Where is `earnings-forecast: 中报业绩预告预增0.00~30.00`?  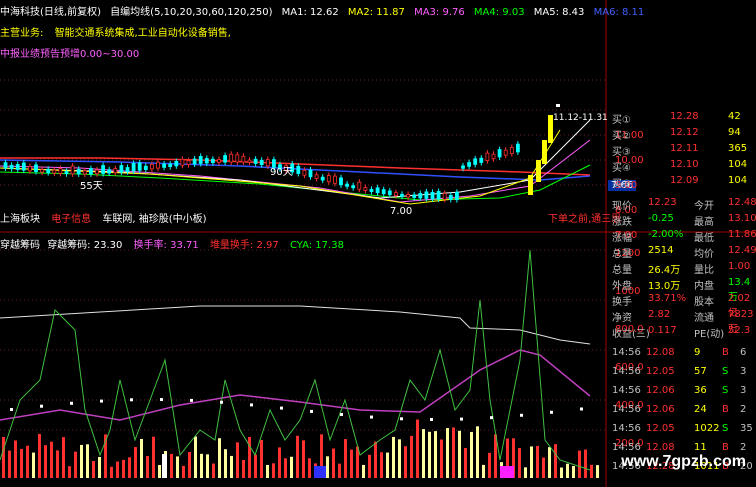
earnings-forecast: 中报业绩预告预增0.00~30.00 is located at coordinates (70, 54).